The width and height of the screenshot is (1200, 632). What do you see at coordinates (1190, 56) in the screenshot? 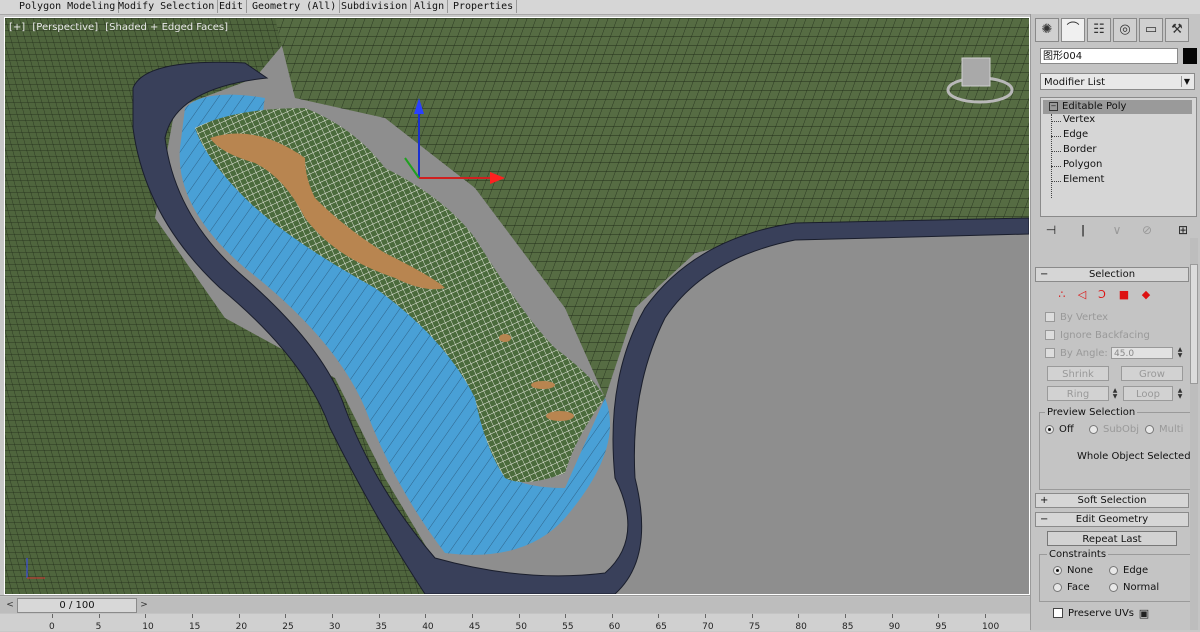
I see `object-color-swatch` at bounding box center [1190, 56].